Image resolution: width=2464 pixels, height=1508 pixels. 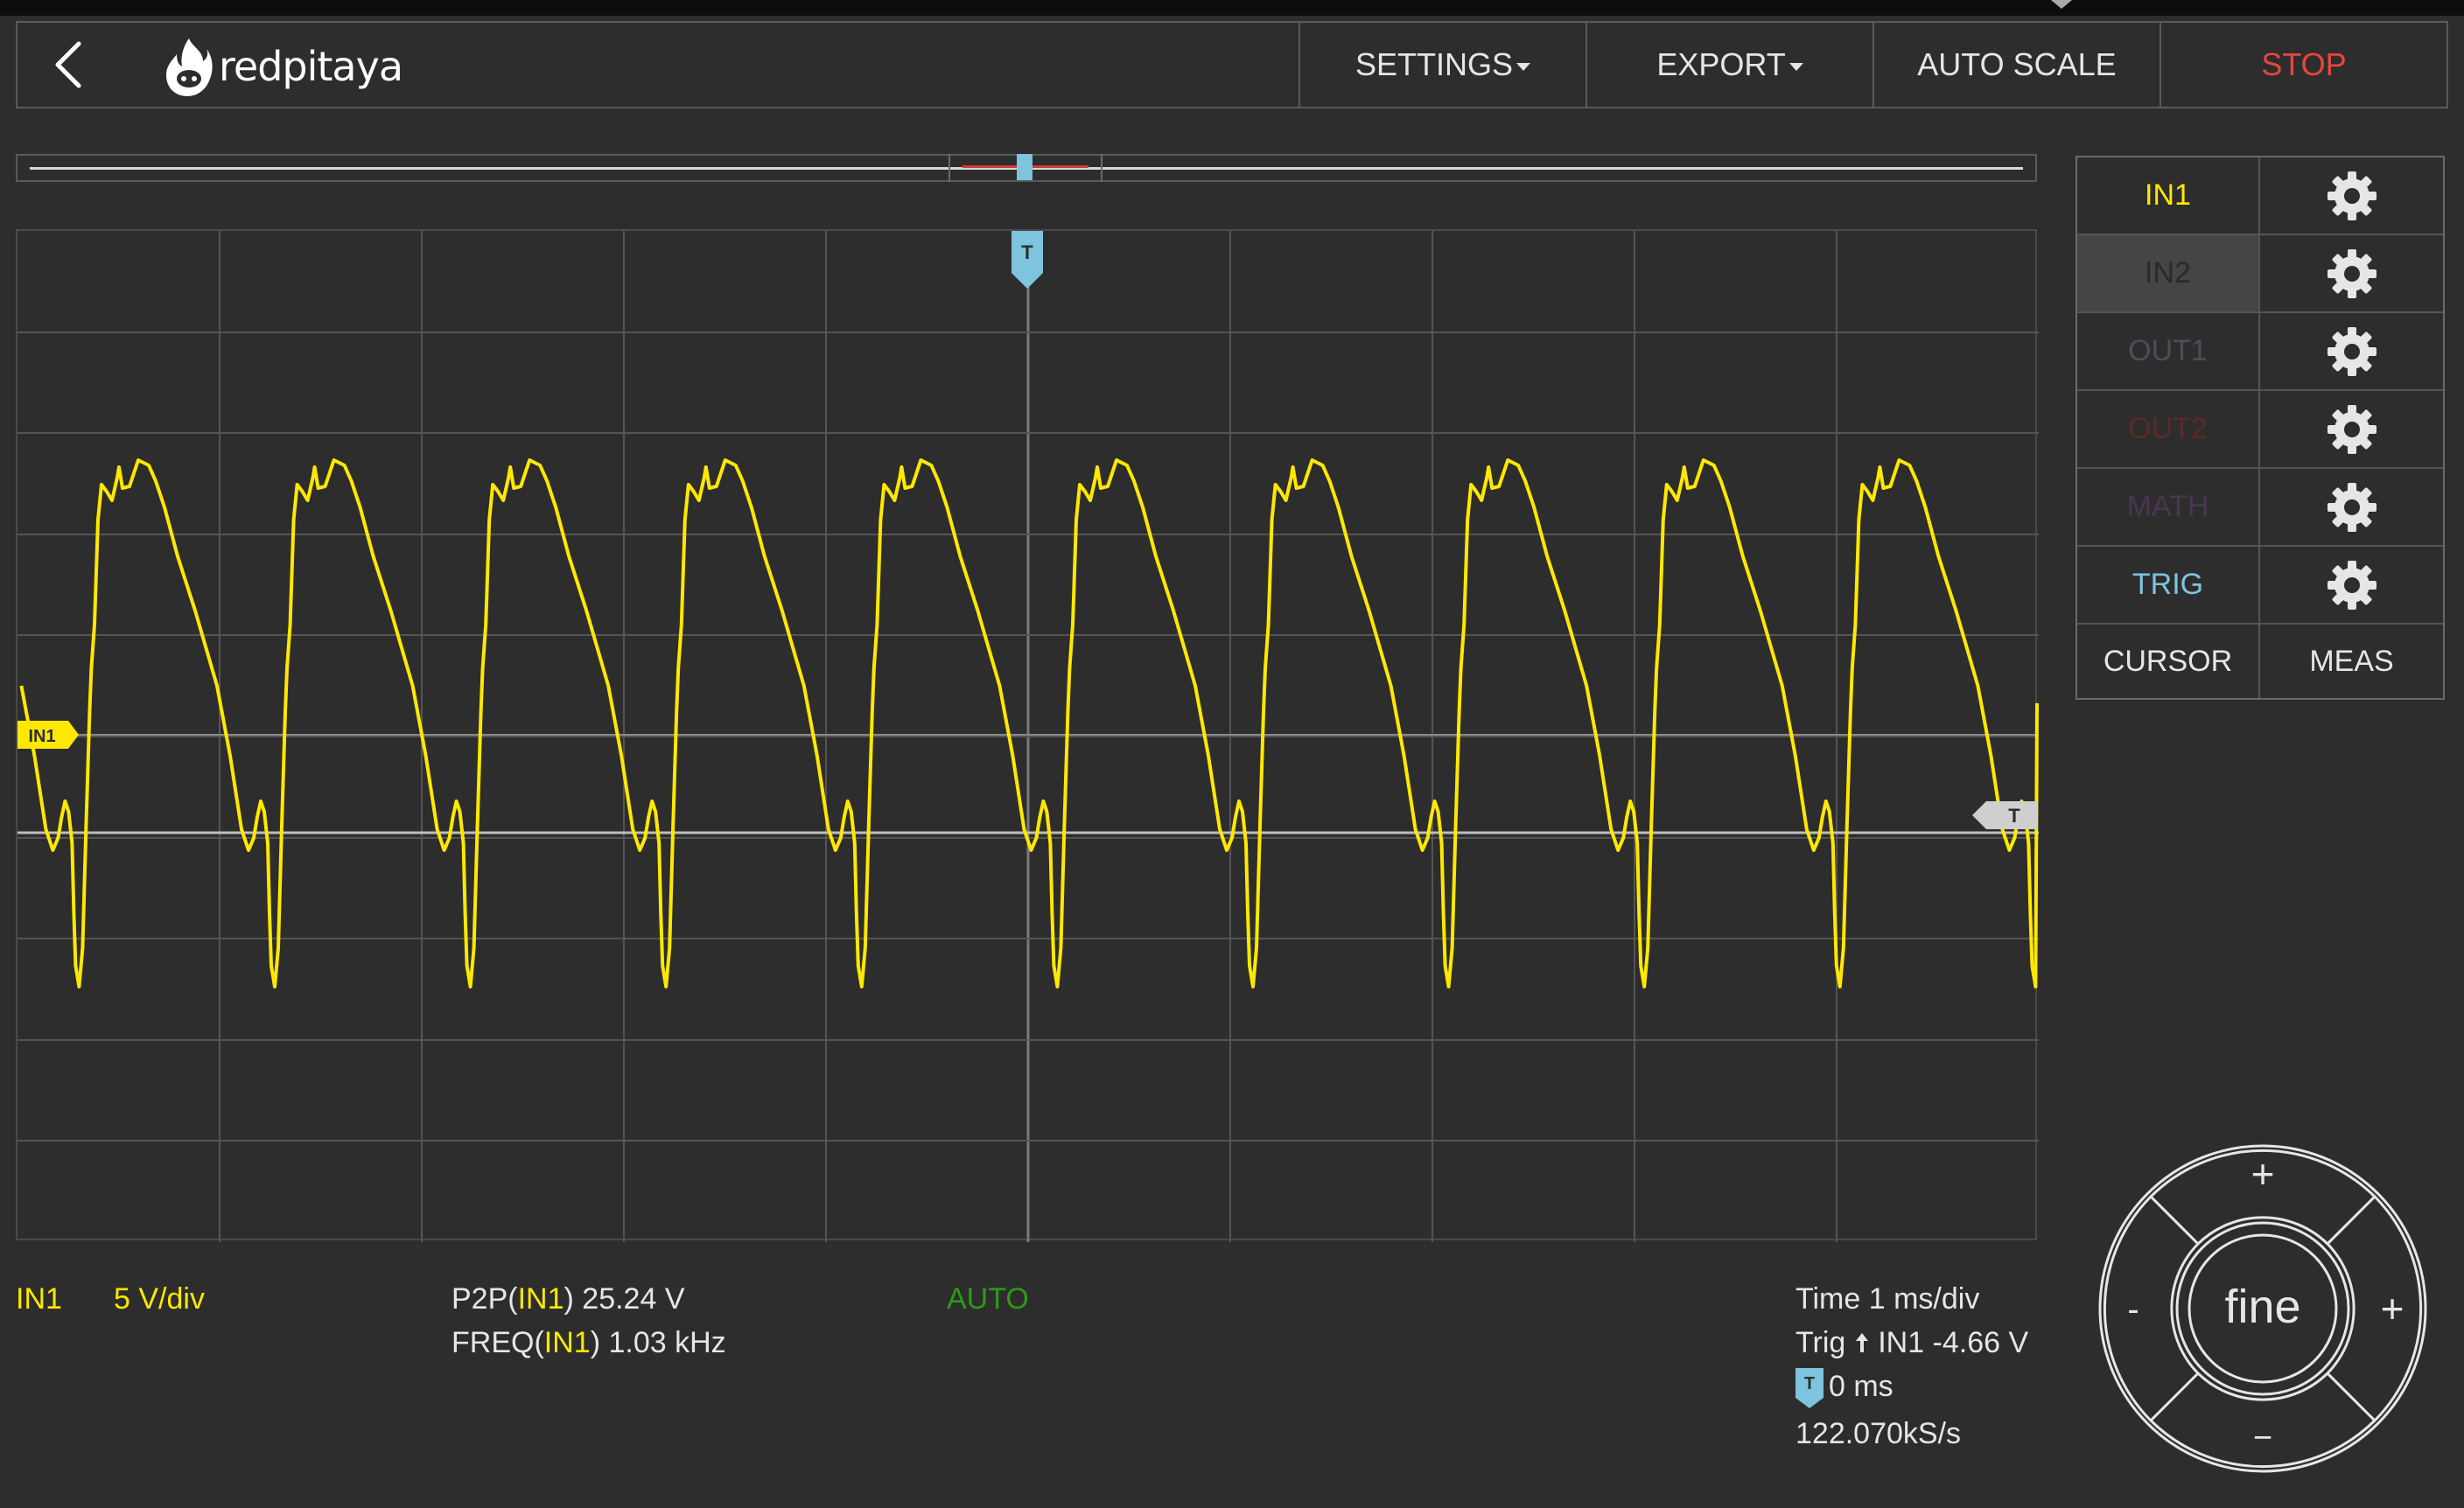 I want to click on export-label: EXPORT, so click(x=1721, y=64).